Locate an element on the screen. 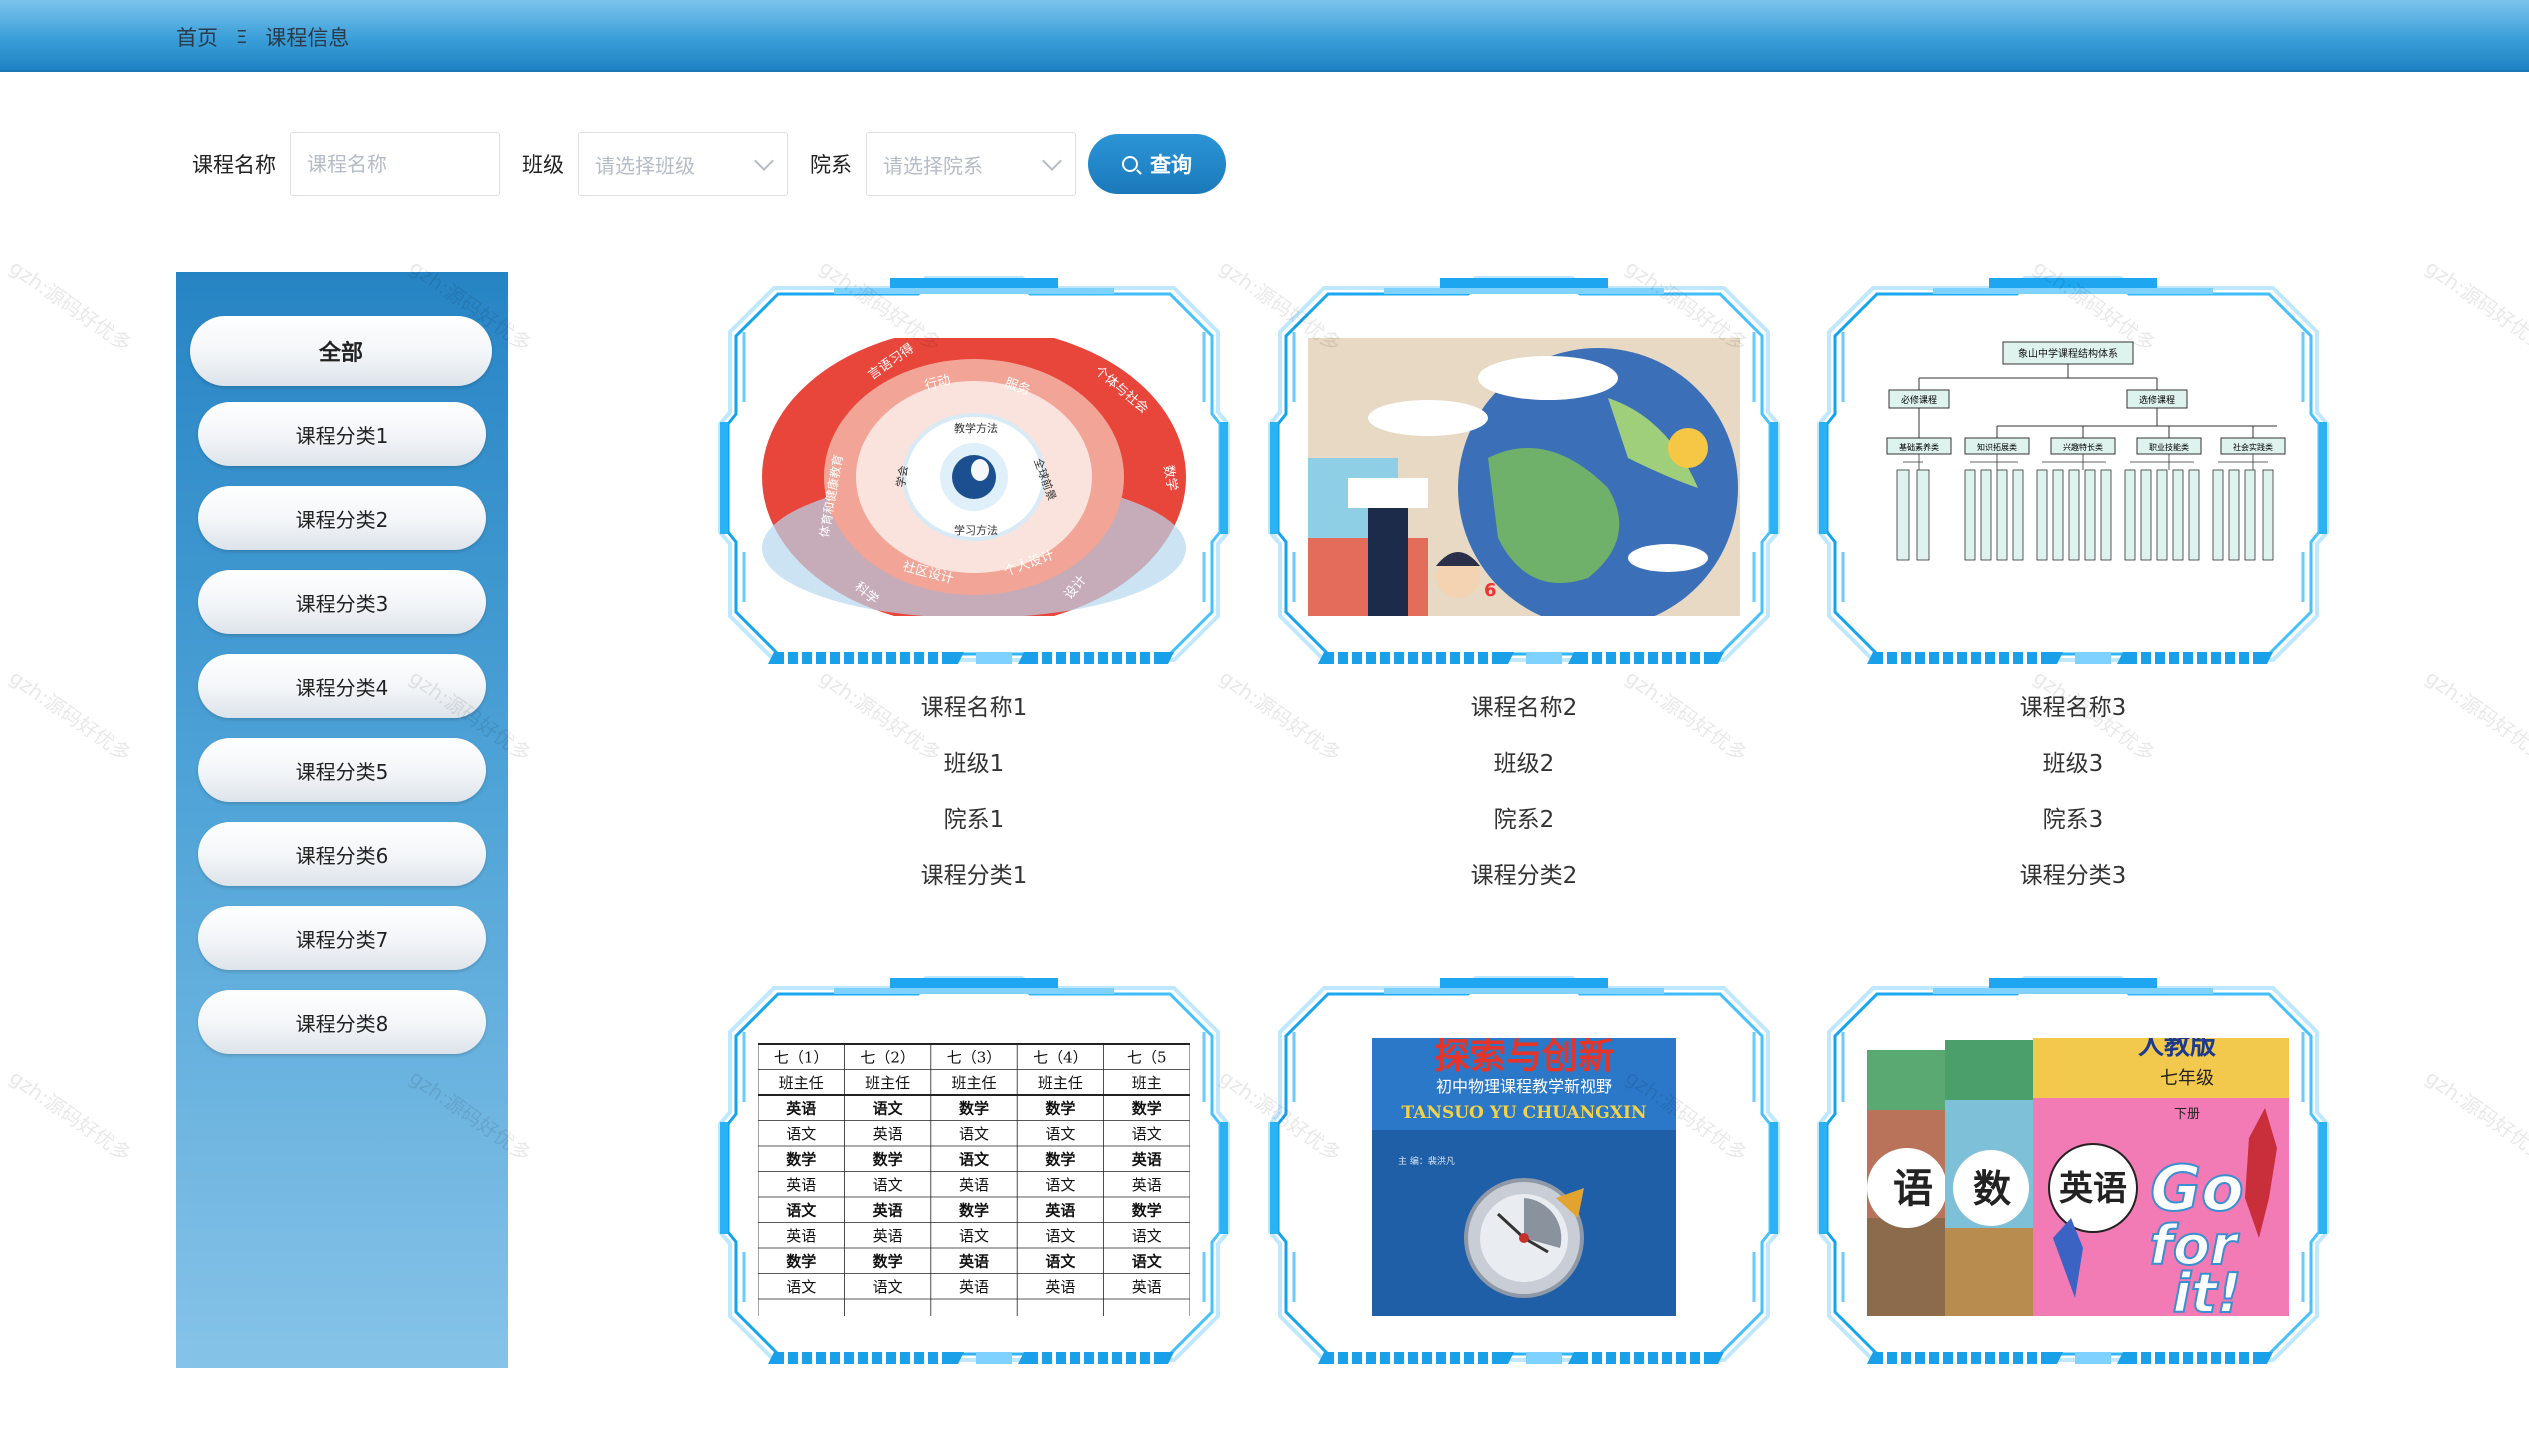  course-category: 课程分类3 is located at coordinates (2073, 876).